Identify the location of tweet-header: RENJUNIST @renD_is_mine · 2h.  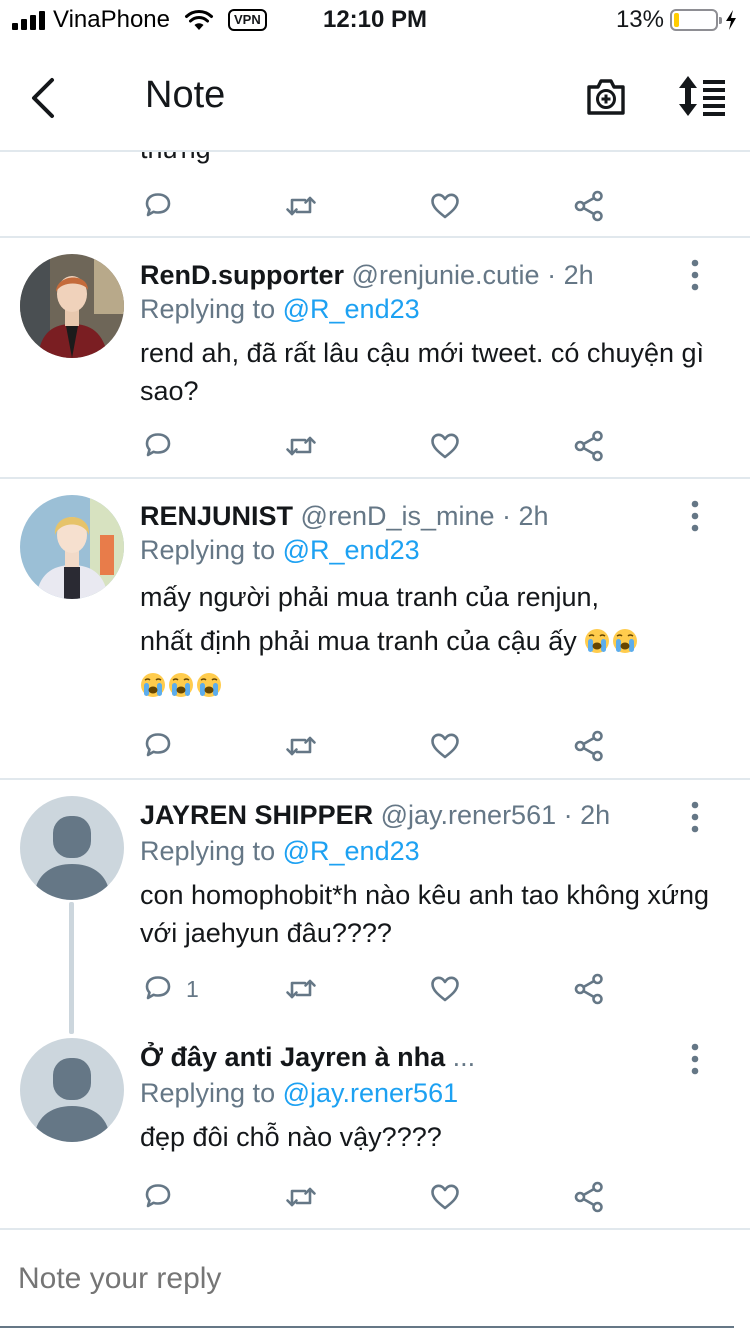
(344, 516).